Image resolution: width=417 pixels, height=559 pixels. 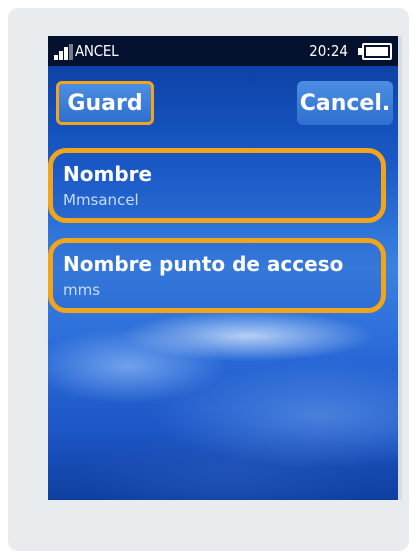 I want to click on screen-edge, so click(x=400, y=268).